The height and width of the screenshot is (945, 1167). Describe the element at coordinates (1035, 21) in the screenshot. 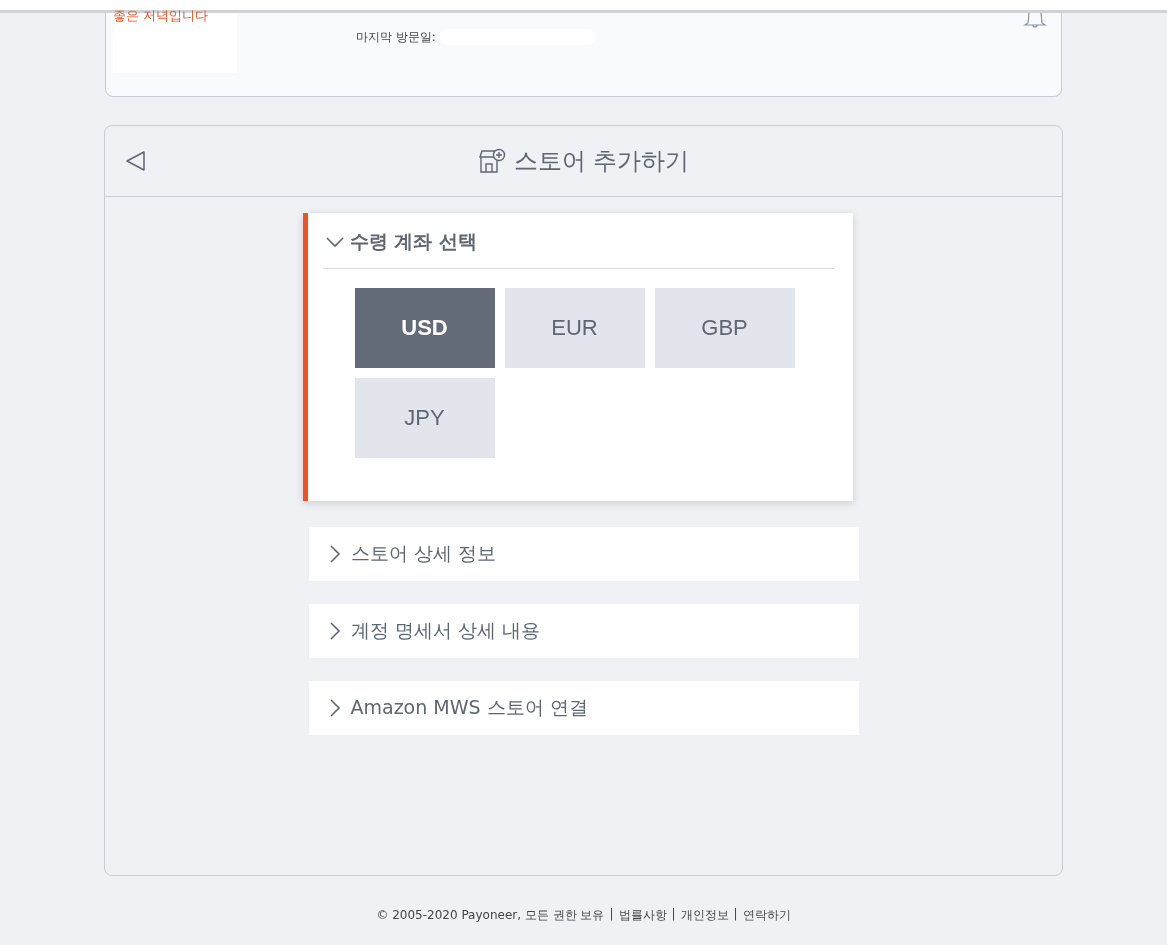

I see `bell-icon` at that location.